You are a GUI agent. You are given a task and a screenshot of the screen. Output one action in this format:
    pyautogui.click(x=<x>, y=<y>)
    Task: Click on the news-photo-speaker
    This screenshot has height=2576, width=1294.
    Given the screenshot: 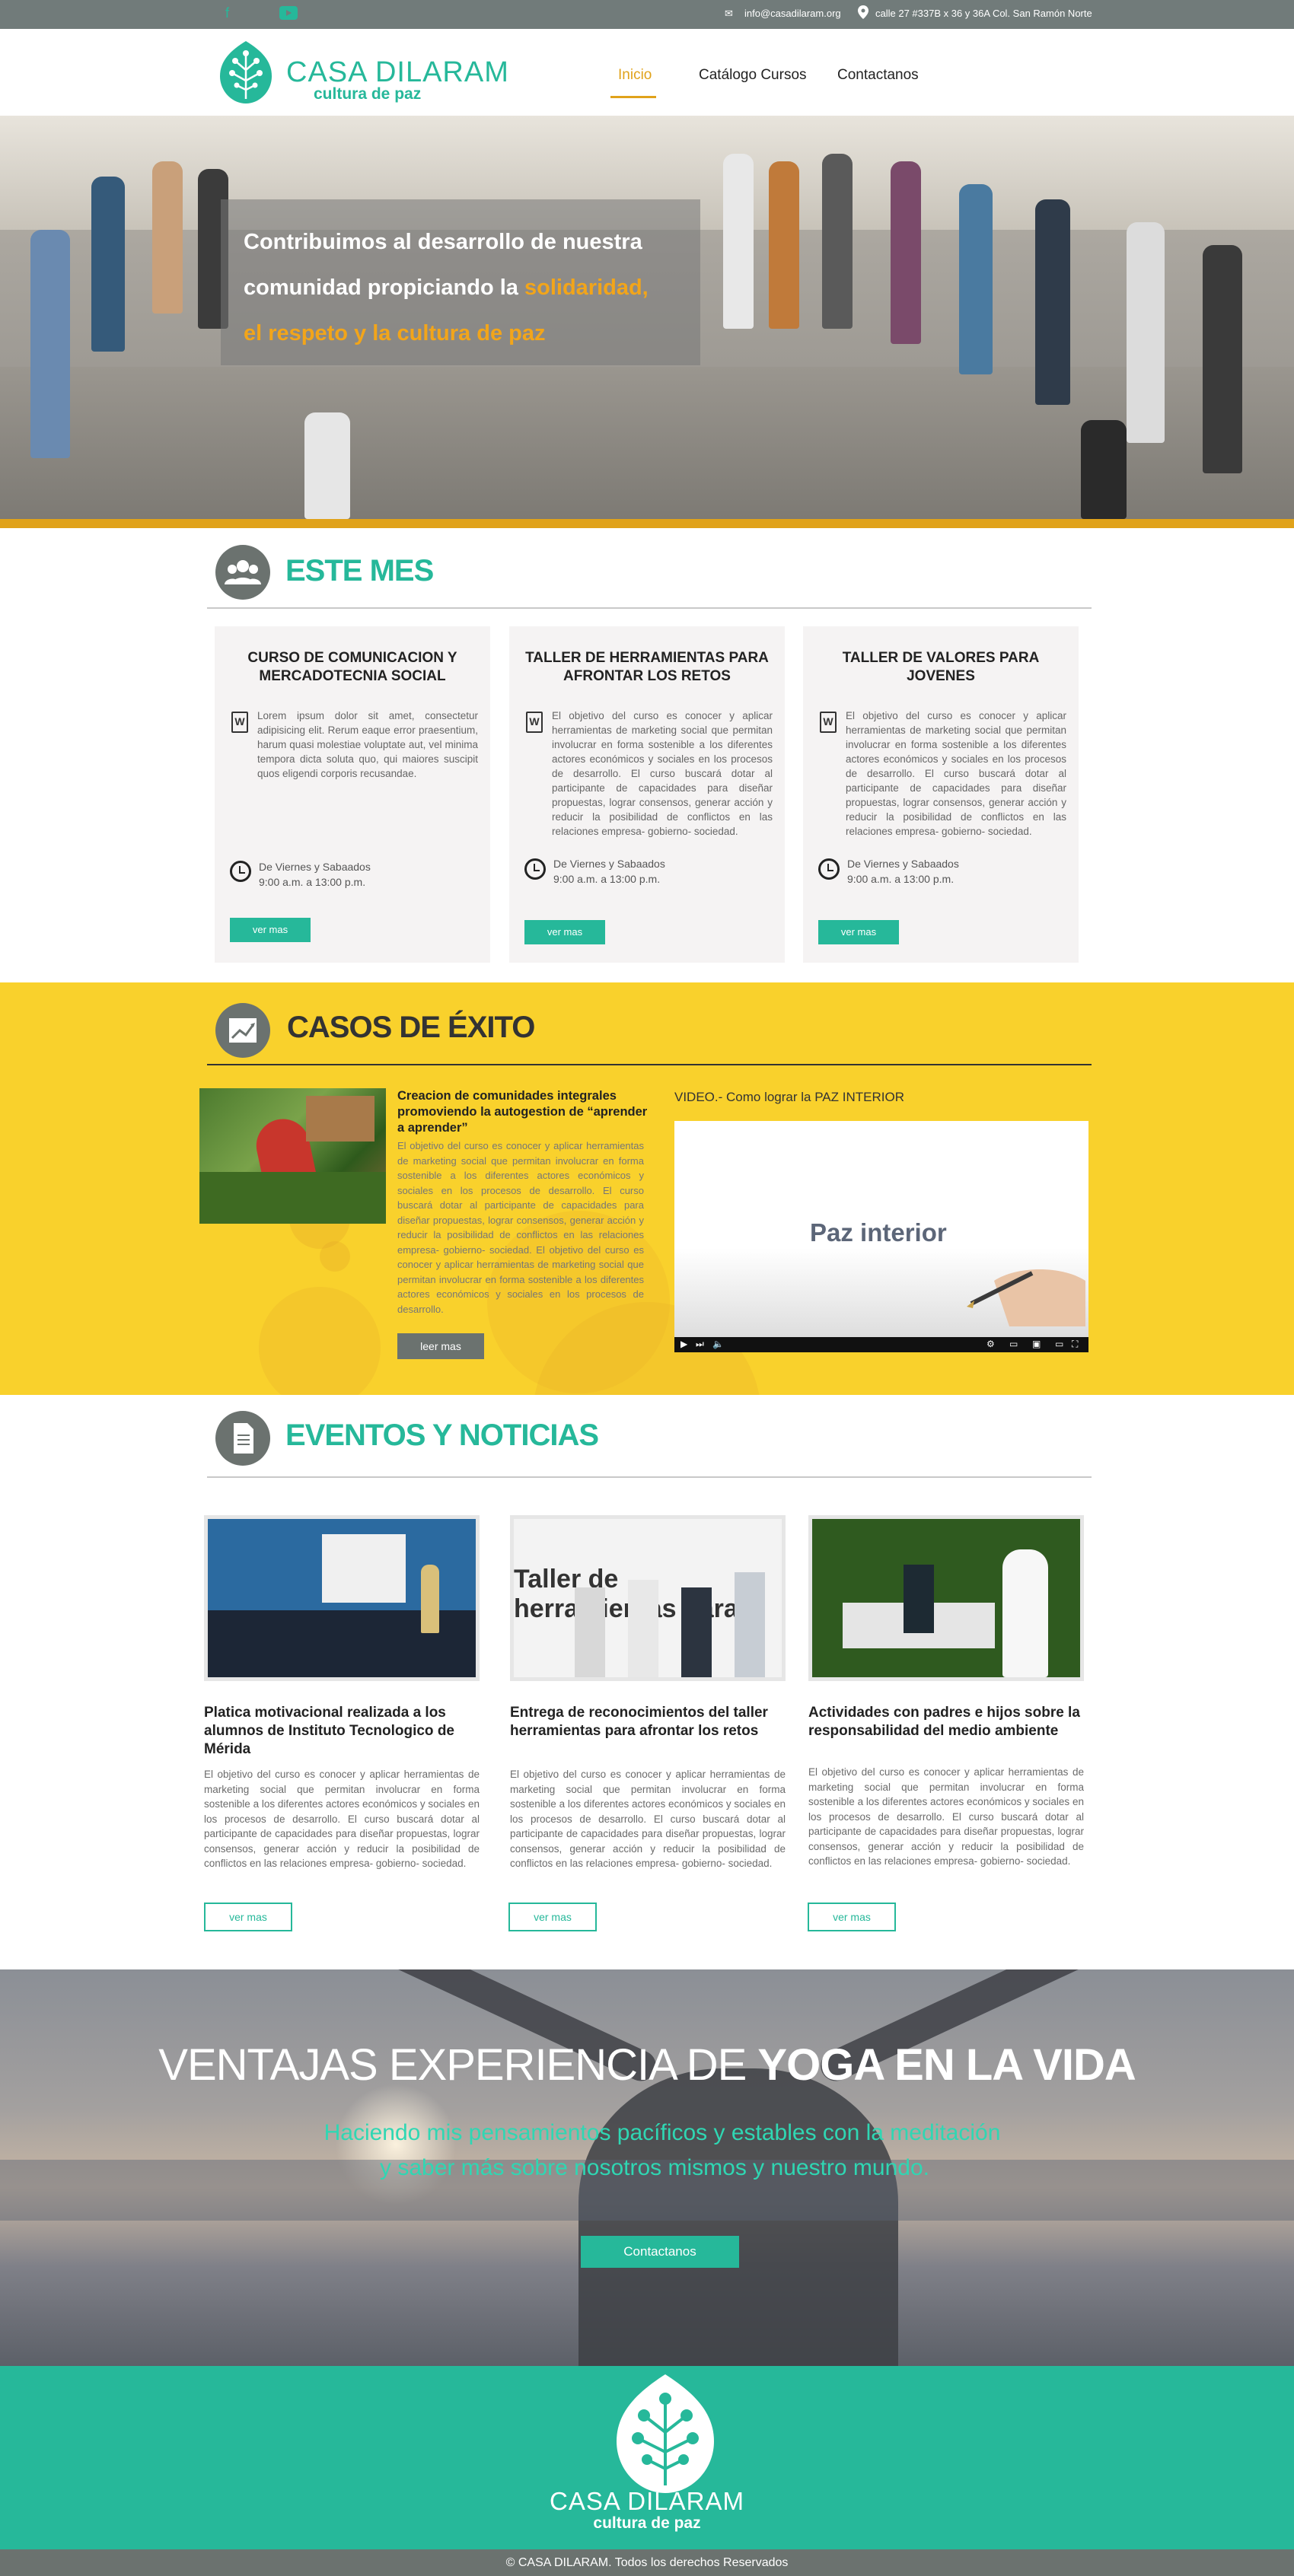 What is the action you would take?
    pyautogui.click(x=430, y=1599)
    